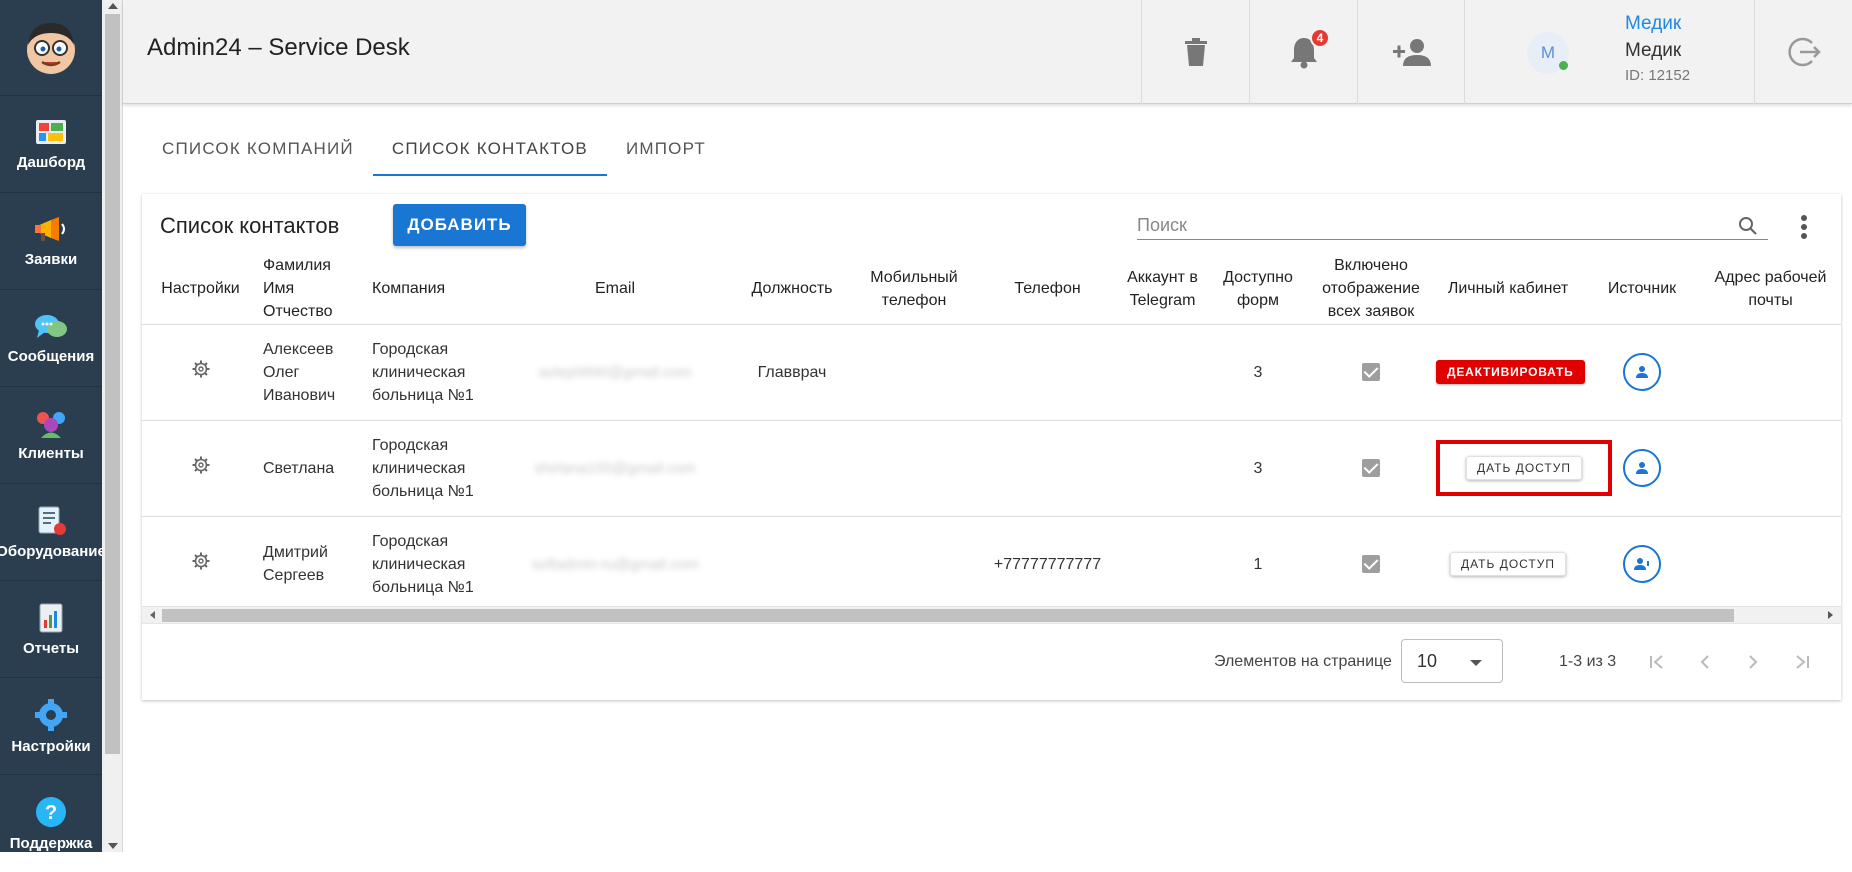 This screenshot has height=872, width=1852. I want to click on scroll-left-arrow-icon, so click(152, 615).